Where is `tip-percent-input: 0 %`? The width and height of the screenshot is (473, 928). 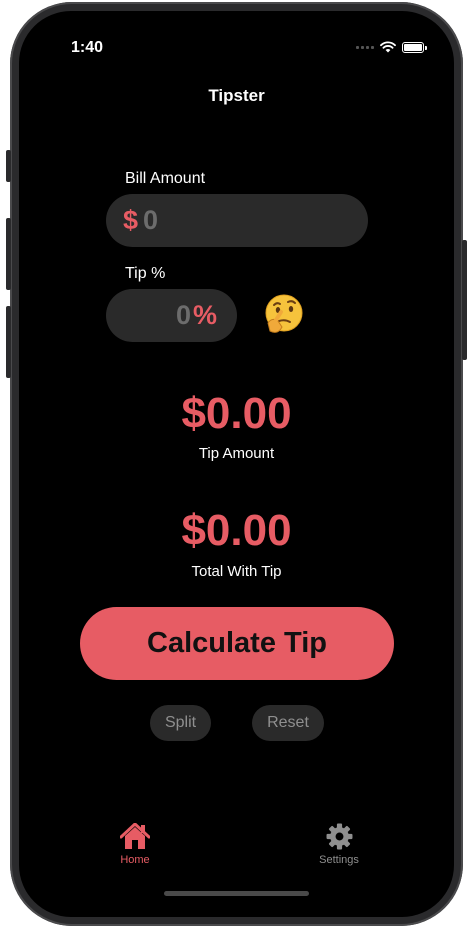 tip-percent-input: 0 % is located at coordinates (171, 315).